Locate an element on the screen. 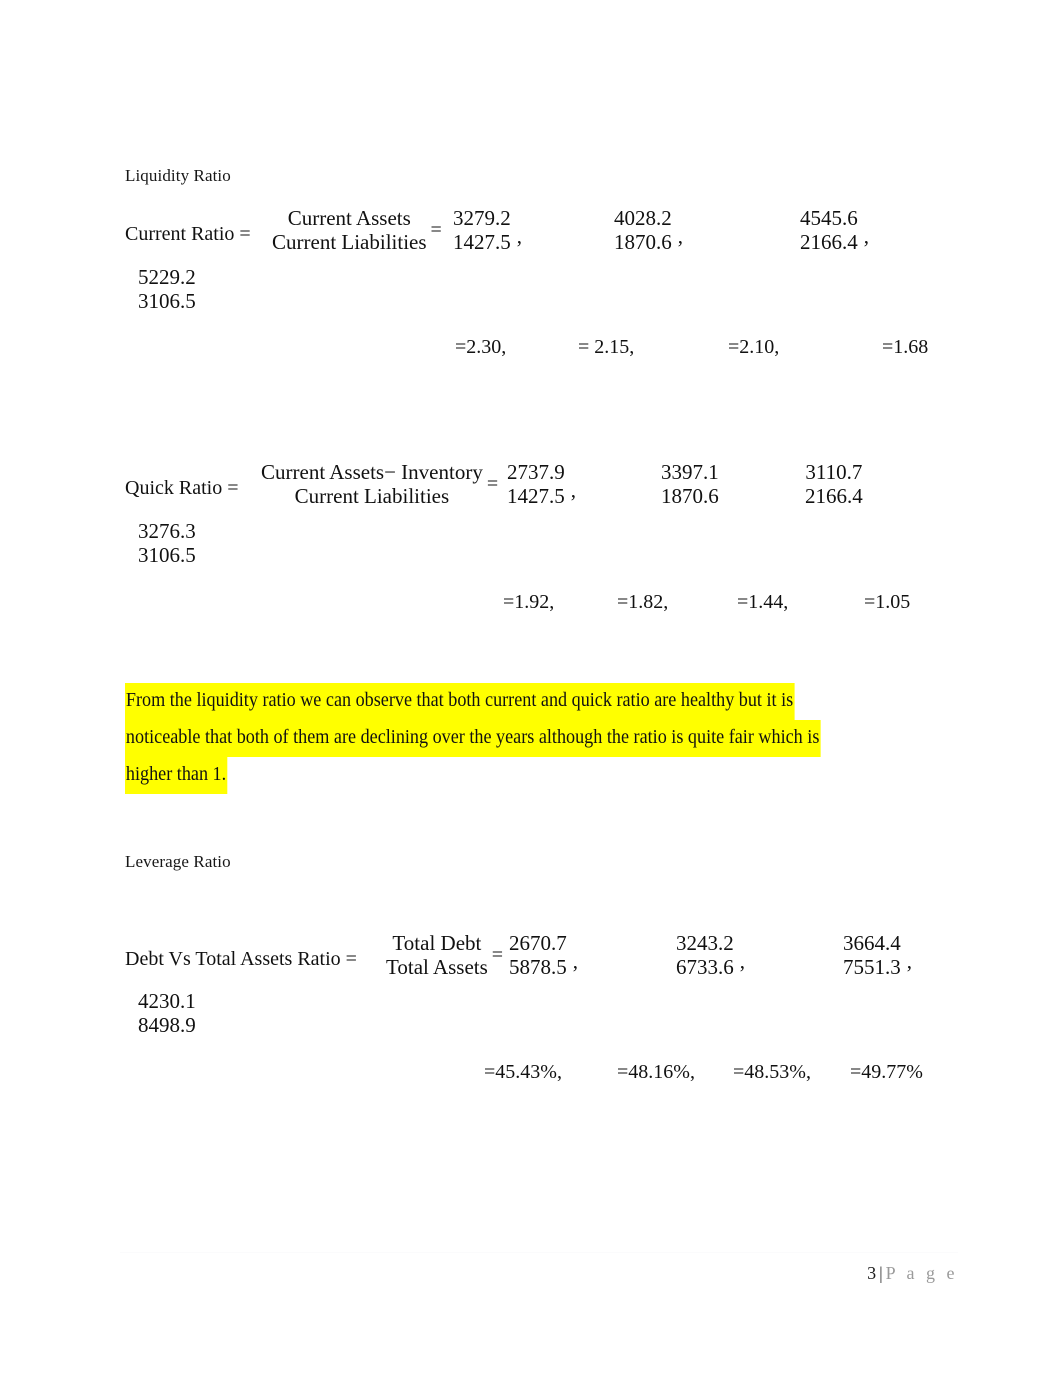 The width and height of the screenshot is (1062, 1377). commentary-line-text: higher than 1. is located at coordinates (176, 775).